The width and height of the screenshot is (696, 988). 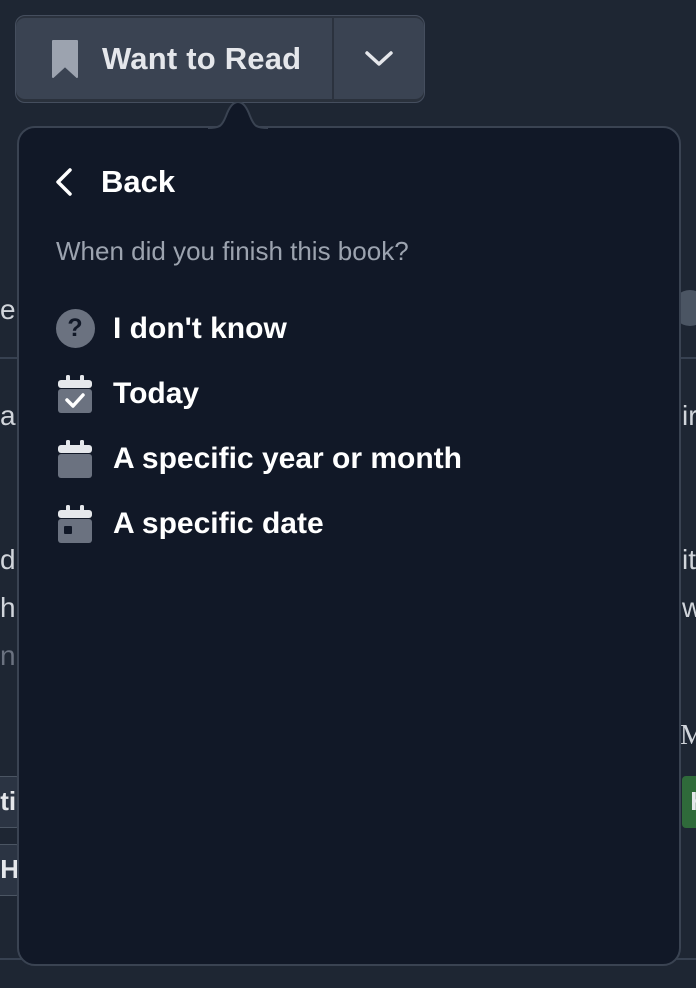 I want to click on background-text-fragment: e, so click(x=8, y=309).